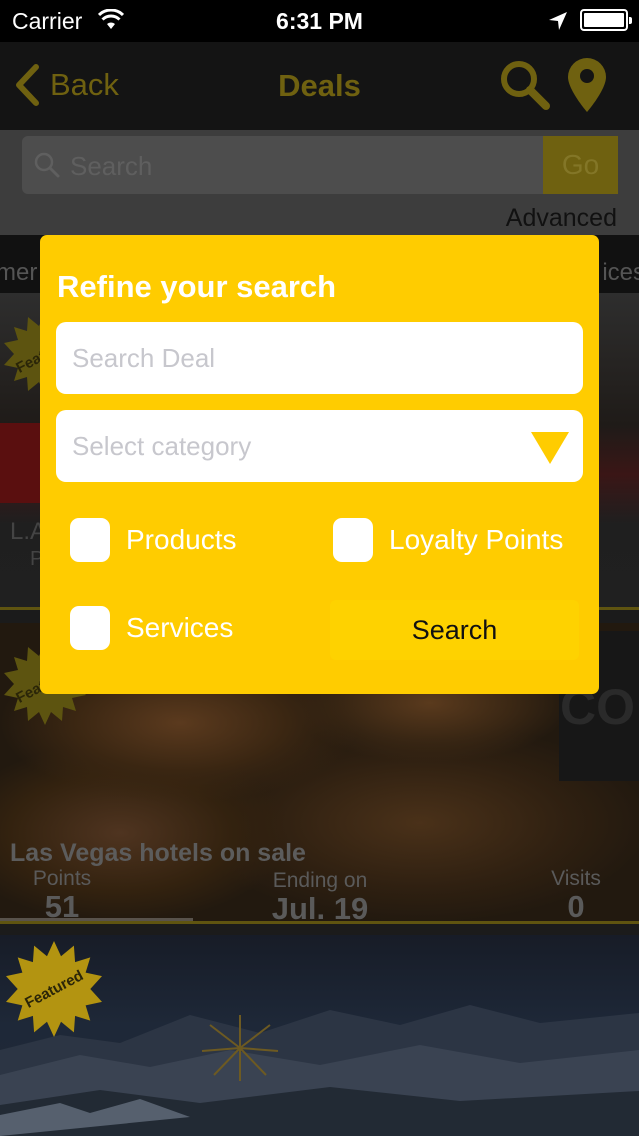 Image resolution: width=639 pixels, height=1136 pixels. I want to click on modal-title: Refine your search, so click(197, 286).